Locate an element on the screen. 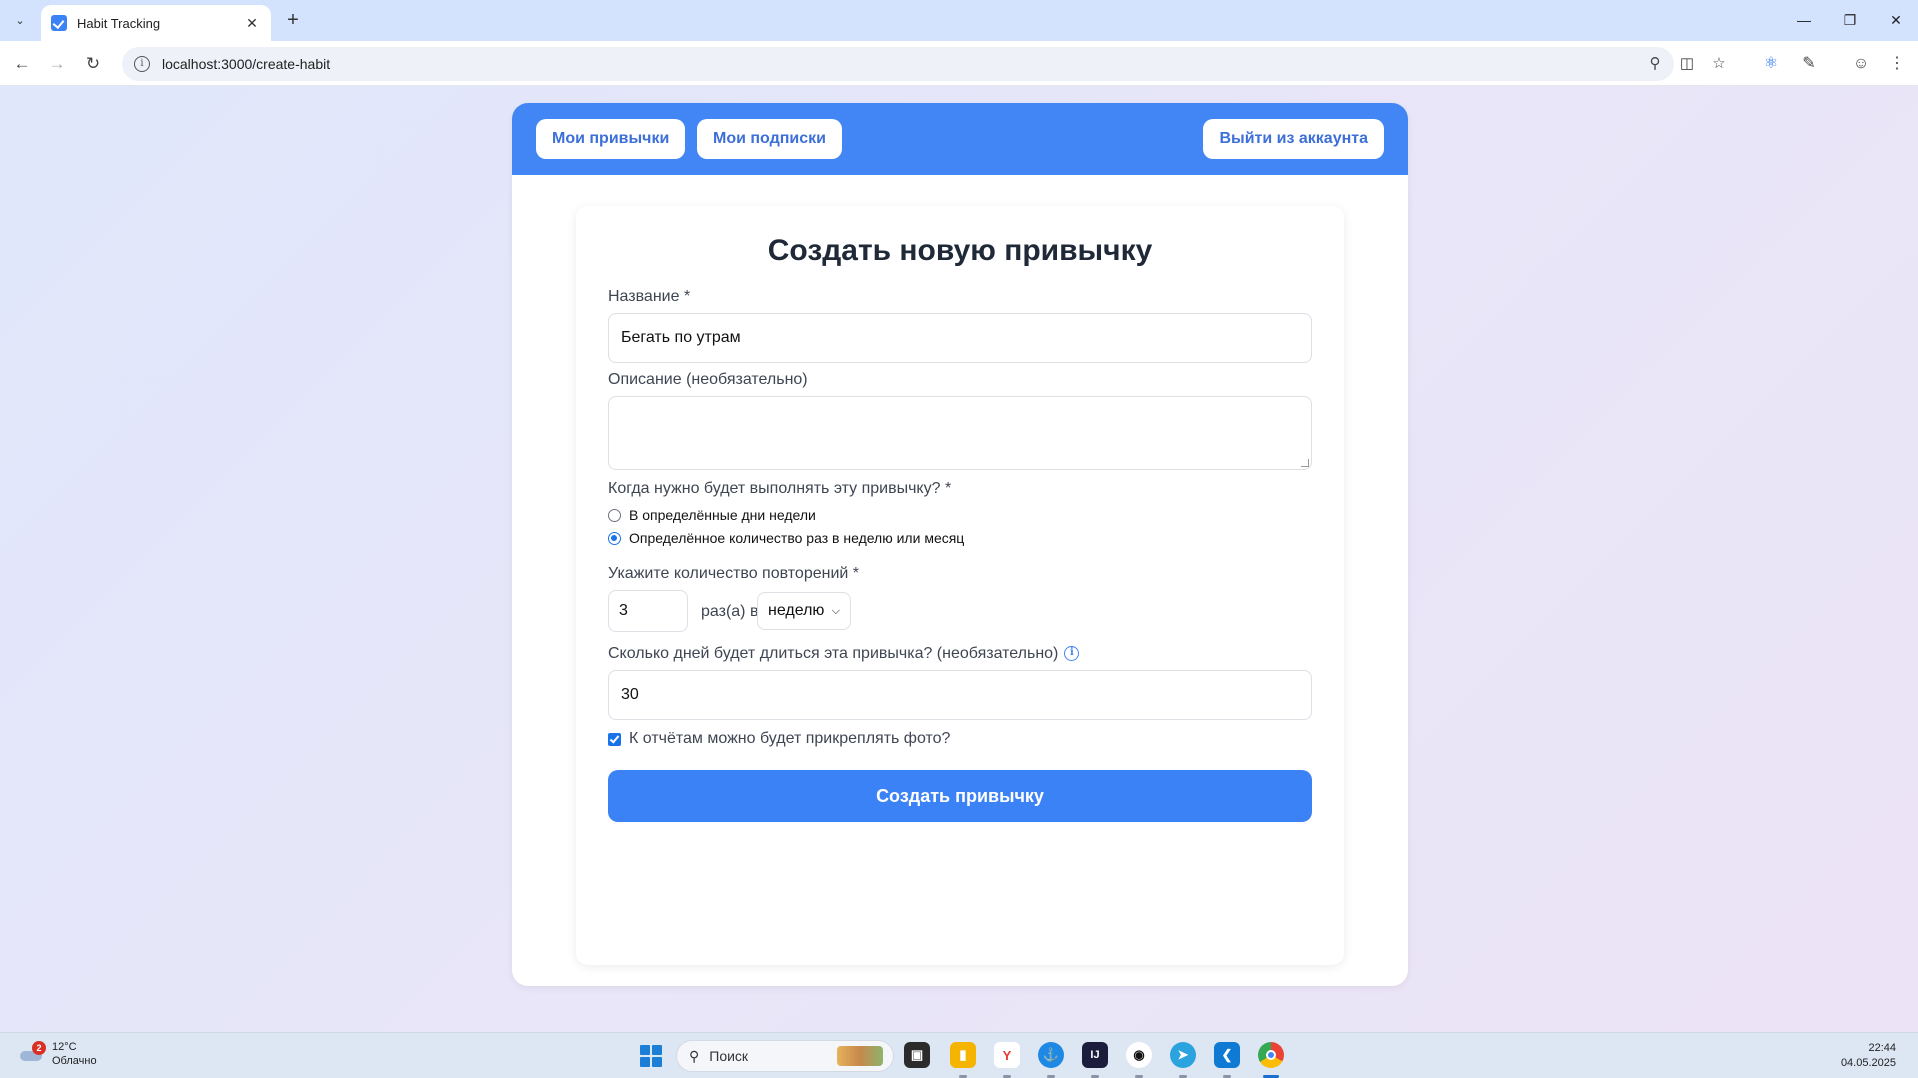 This screenshot has width=1918, height=1078. repeat-period-value: неделю is located at coordinates (796, 610).